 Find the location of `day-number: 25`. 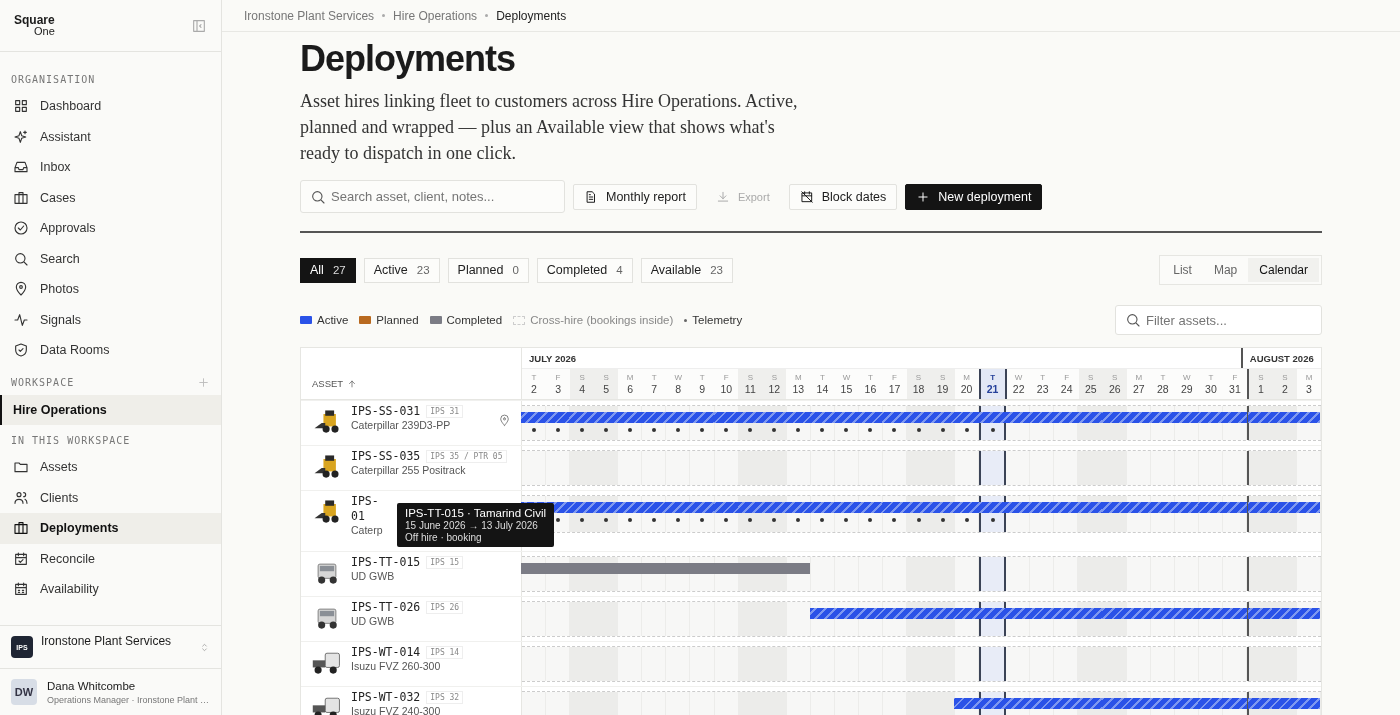

day-number: 25 is located at coordinates (1090, 389).